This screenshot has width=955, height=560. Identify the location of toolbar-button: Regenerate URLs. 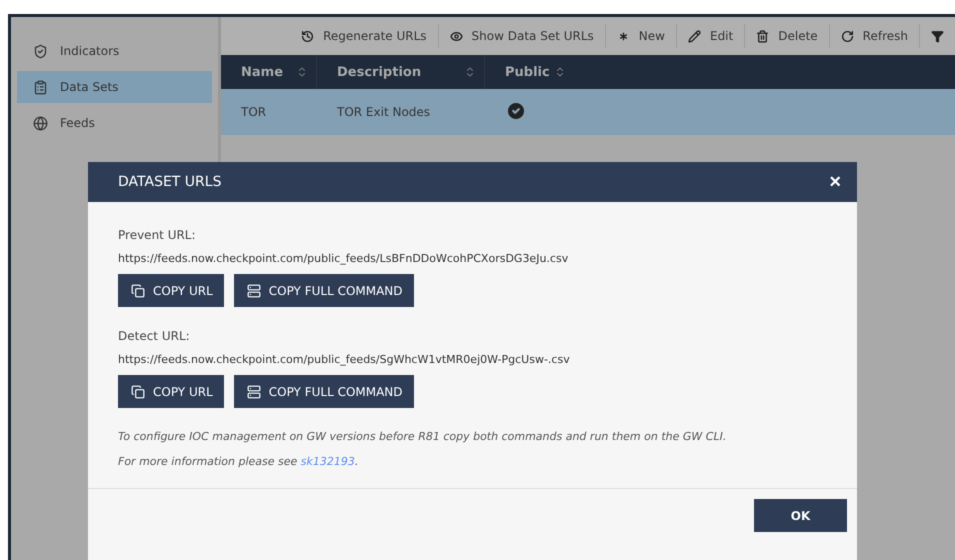
(364, 36).